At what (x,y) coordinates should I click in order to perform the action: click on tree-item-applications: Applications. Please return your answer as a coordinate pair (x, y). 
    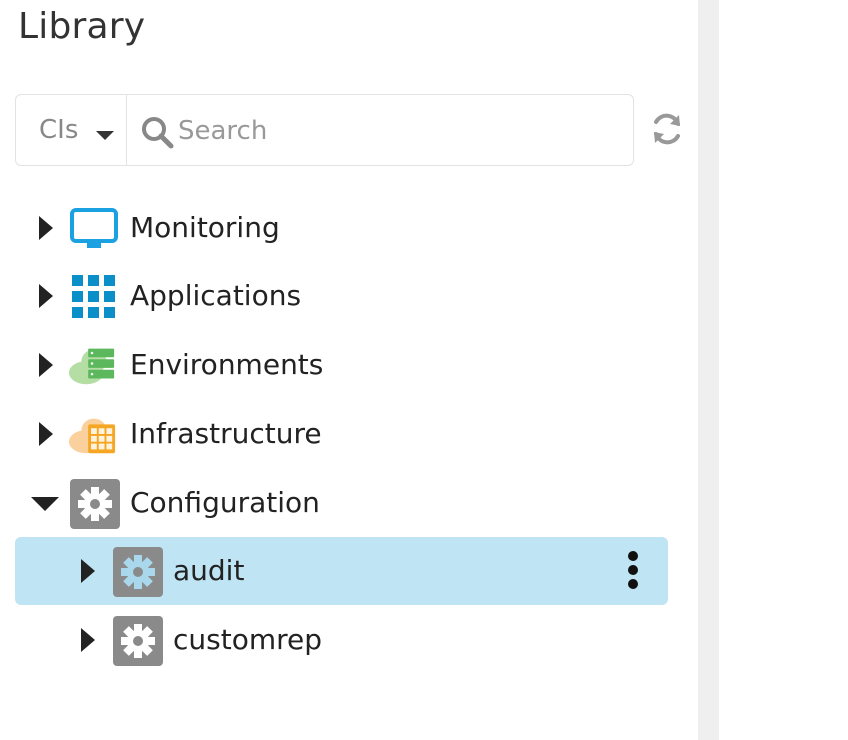
    Looking at the image, I should click on (341, 296).